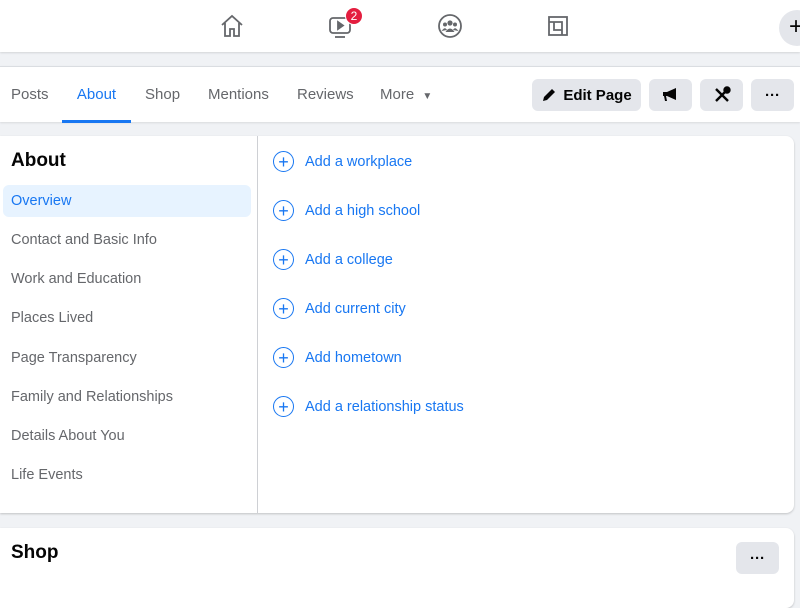 The width and height of the screenshot is (800, 608). I want to click on megaphone-icon, so click(669, 94).